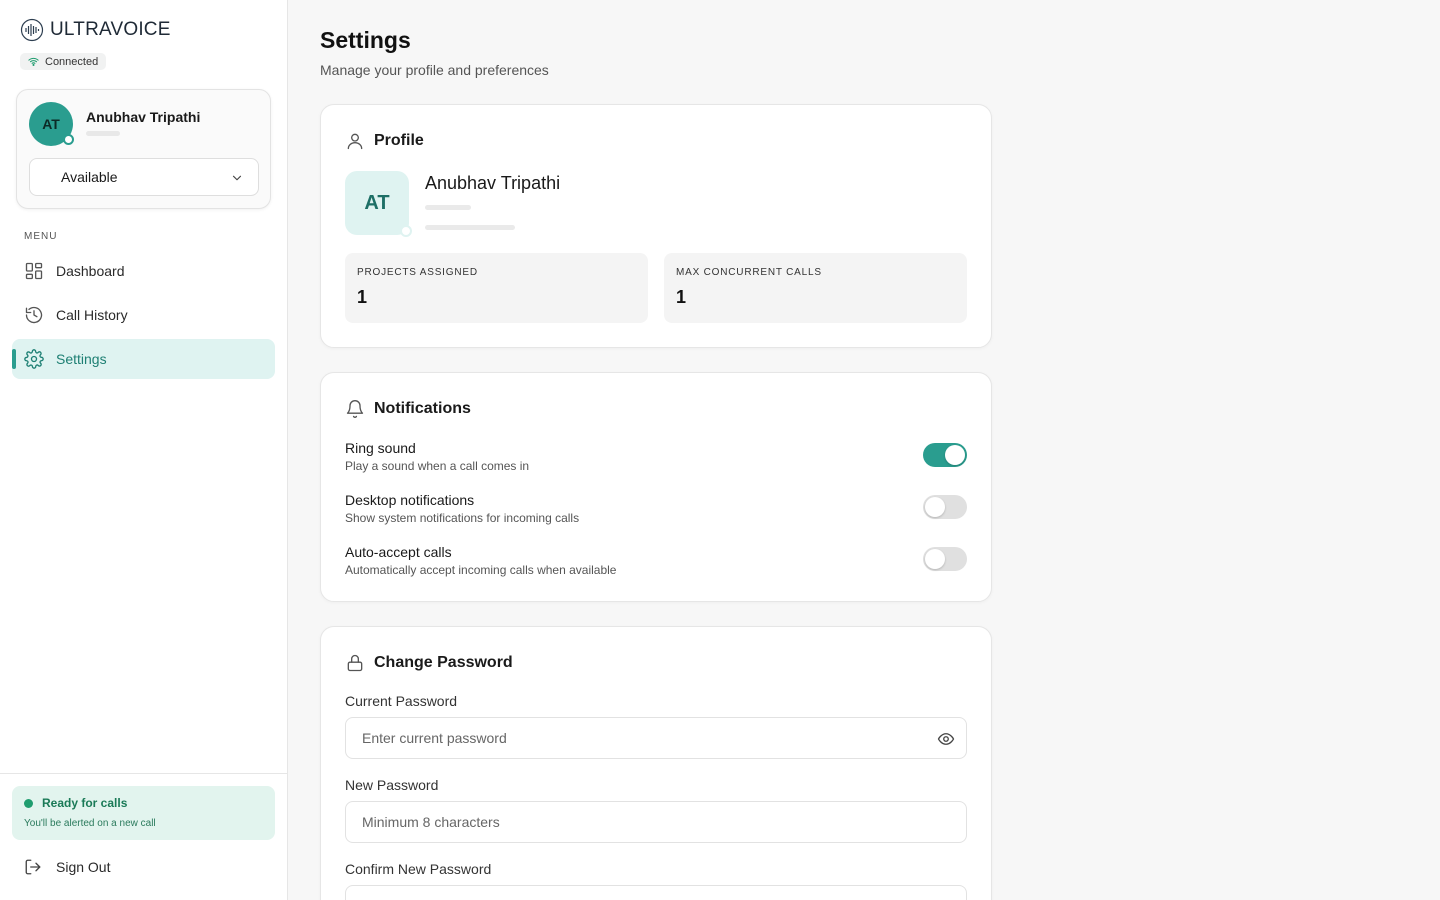 The width and height of the screenshot is (1440, 900). I want to click on brand: ULTRAVOICE, so click(95, 30).